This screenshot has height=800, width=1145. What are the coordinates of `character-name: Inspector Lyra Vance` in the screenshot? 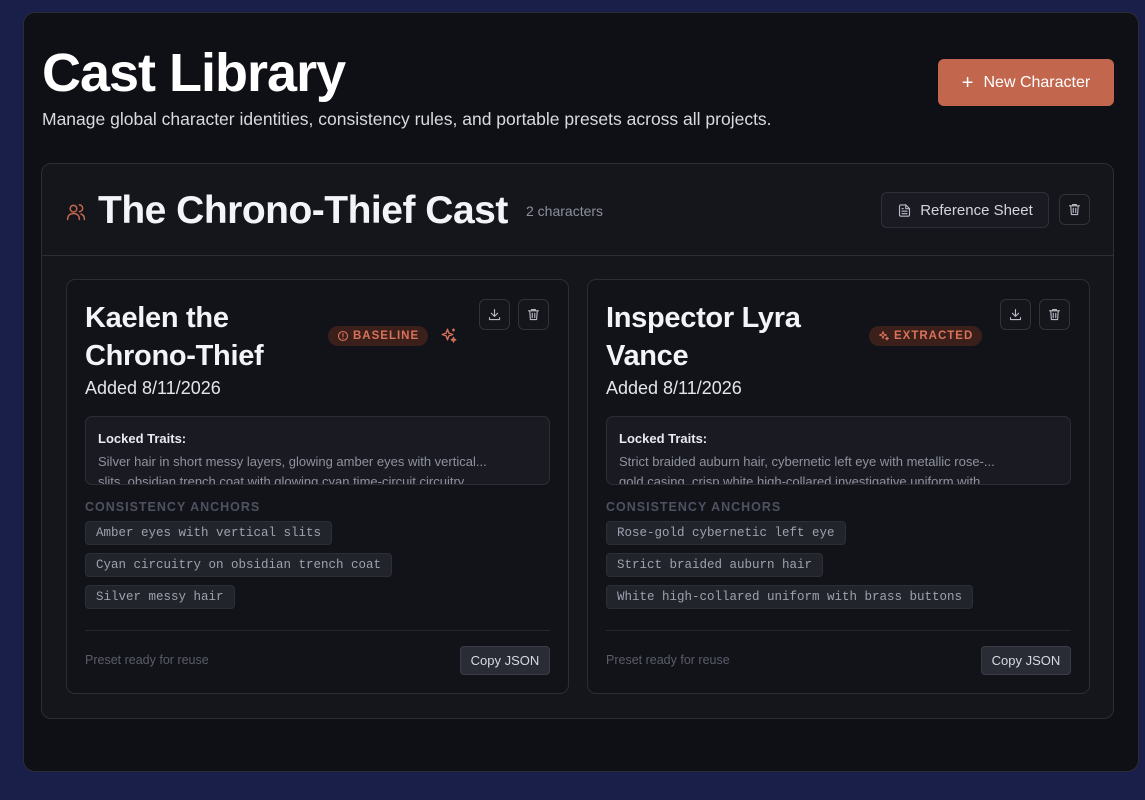 It's located at (703, 337).